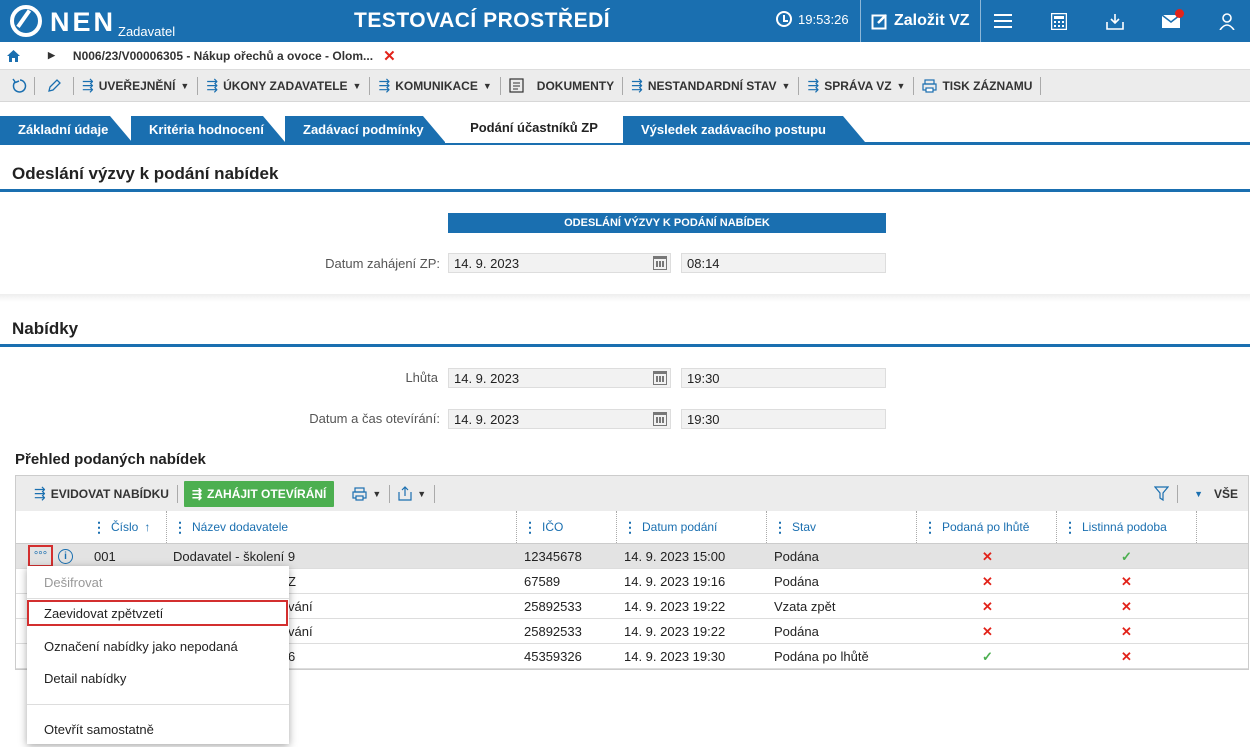 This screenshot has height=747, width=1250. I want to click on create-vz-button: Založit VZ, so click(920, 21).